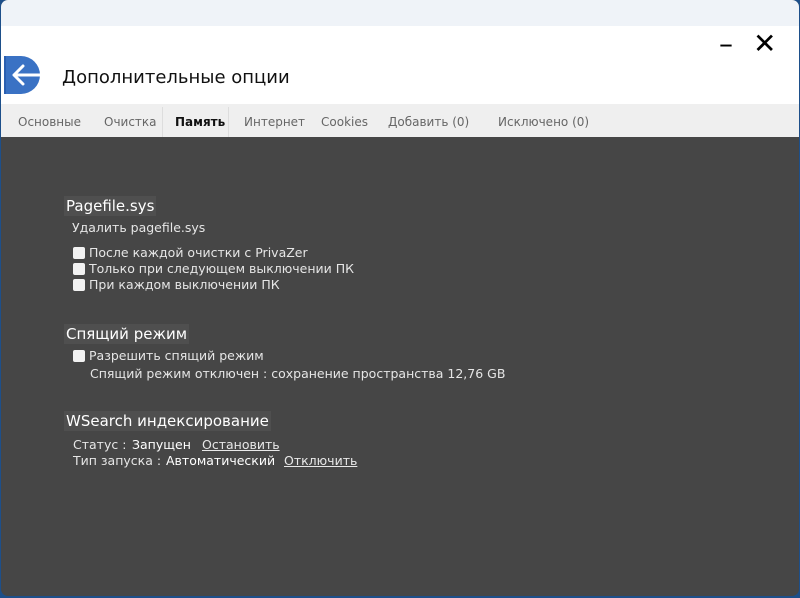 The image size is (800, 598). What do you see at coordinates (79, 356) in the screenshot?
I see `checkbox-allow-hibernate` at bounding box center [79, 356].